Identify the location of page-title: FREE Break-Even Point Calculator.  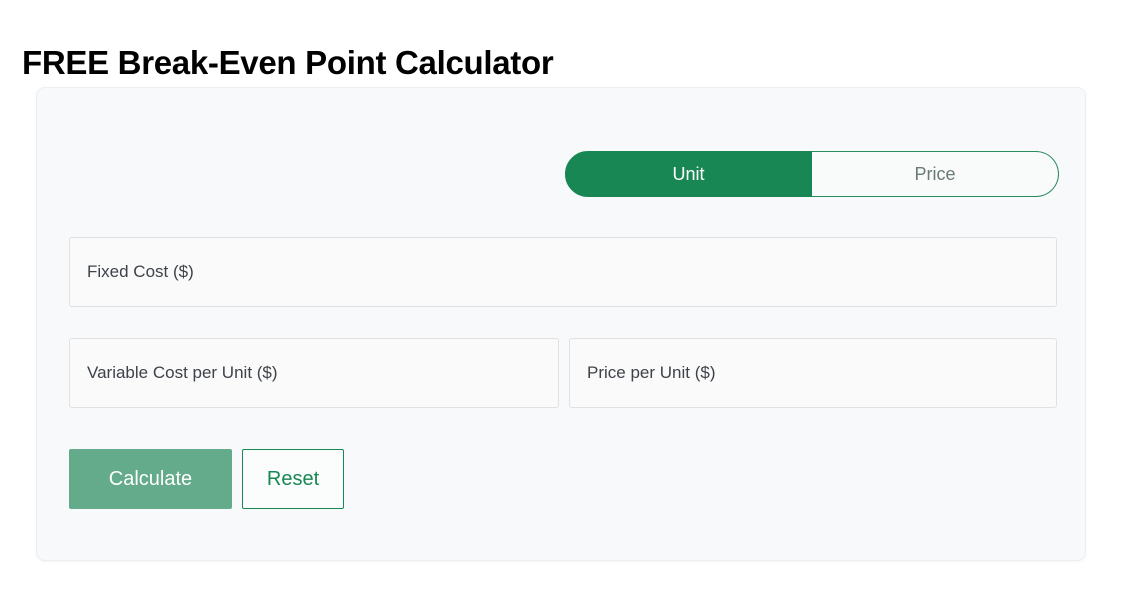
(288, 63).